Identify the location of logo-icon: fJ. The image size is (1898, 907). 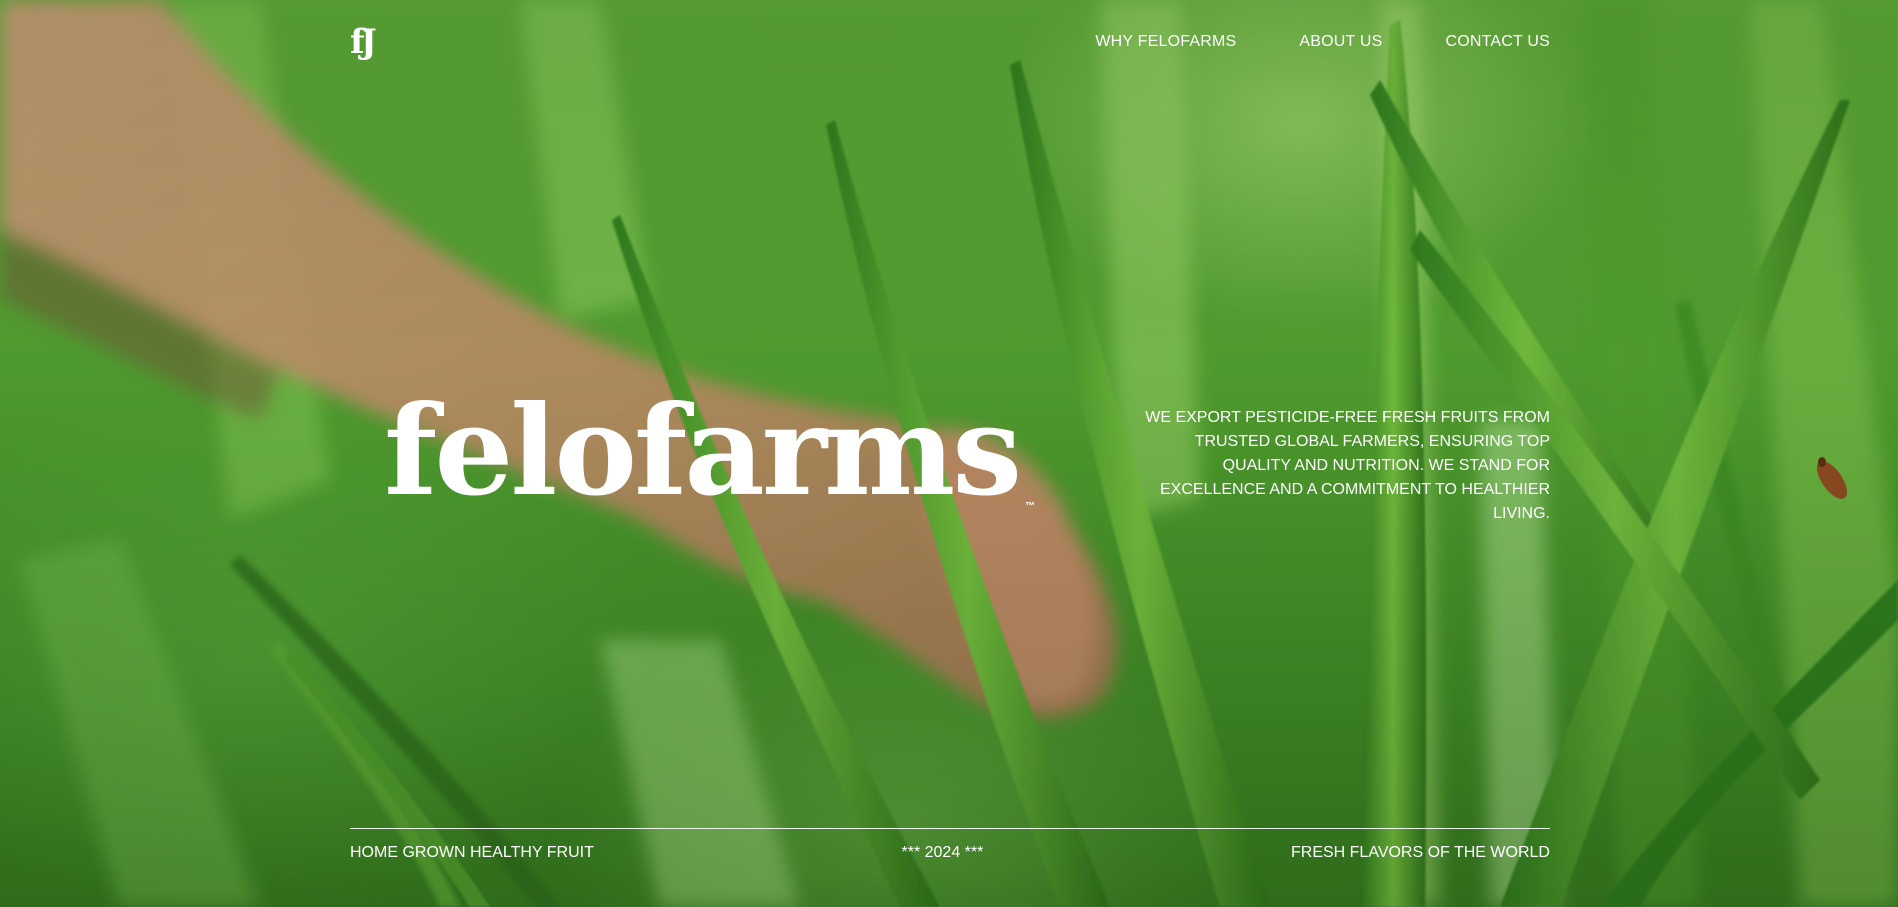
(373, 42).